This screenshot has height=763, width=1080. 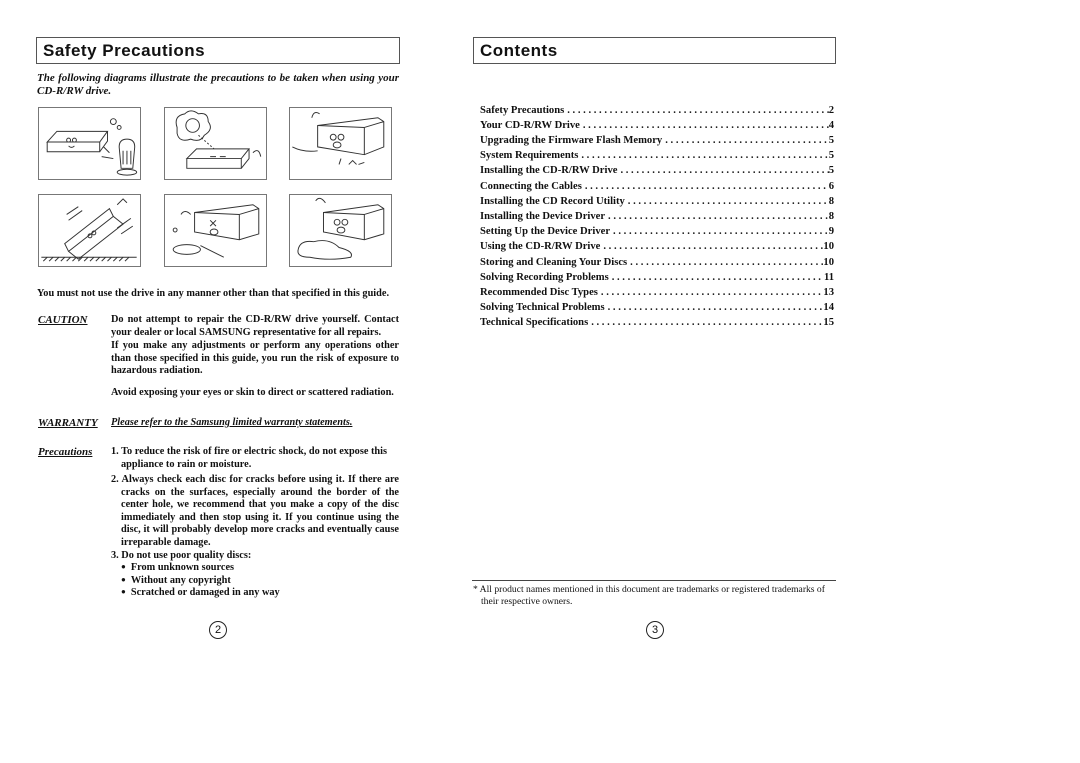 What do you see at coordinates (571, 140) in the screenshot?
I see `toc-entry-title: Upgrading the Firmware Flash Memory` at bounding box center [571, 140].